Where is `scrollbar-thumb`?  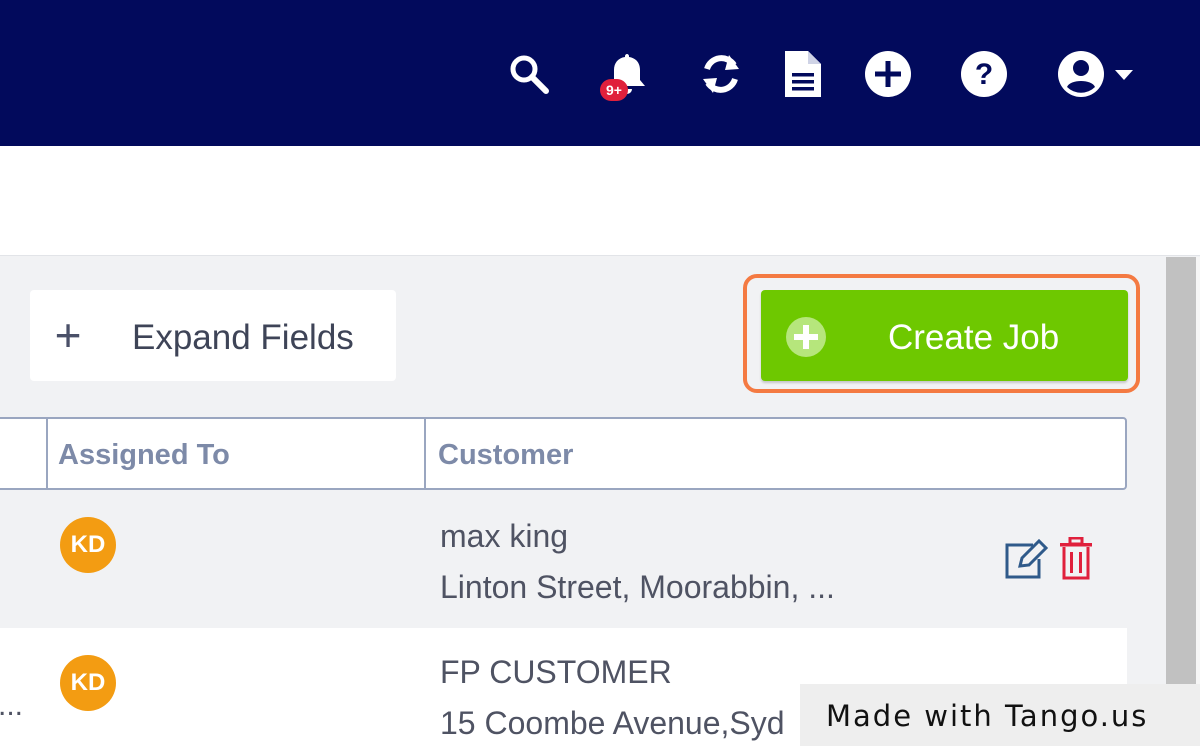 scrollbar-thumb is located at coordinates (1181, 472).